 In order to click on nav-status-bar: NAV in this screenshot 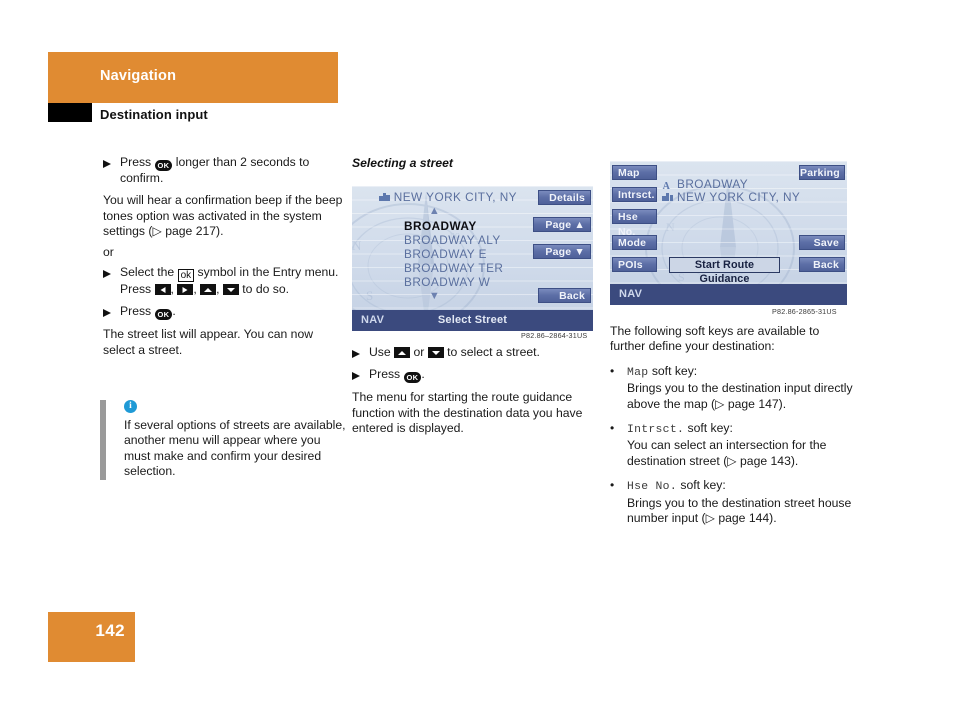, I will do `click(728, 294)`.